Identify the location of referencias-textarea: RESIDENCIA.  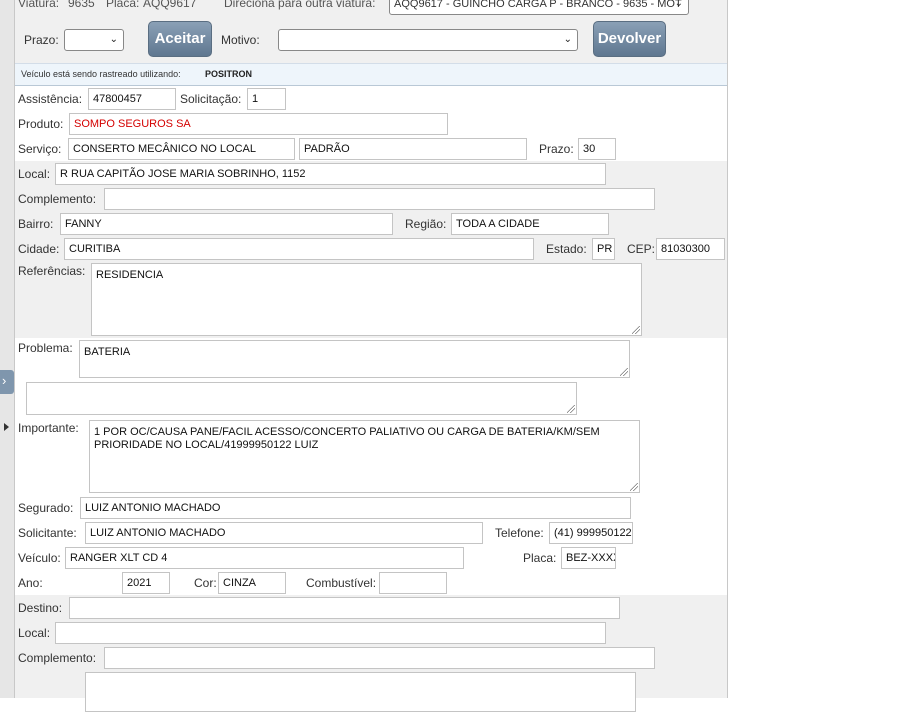
(366, 299).